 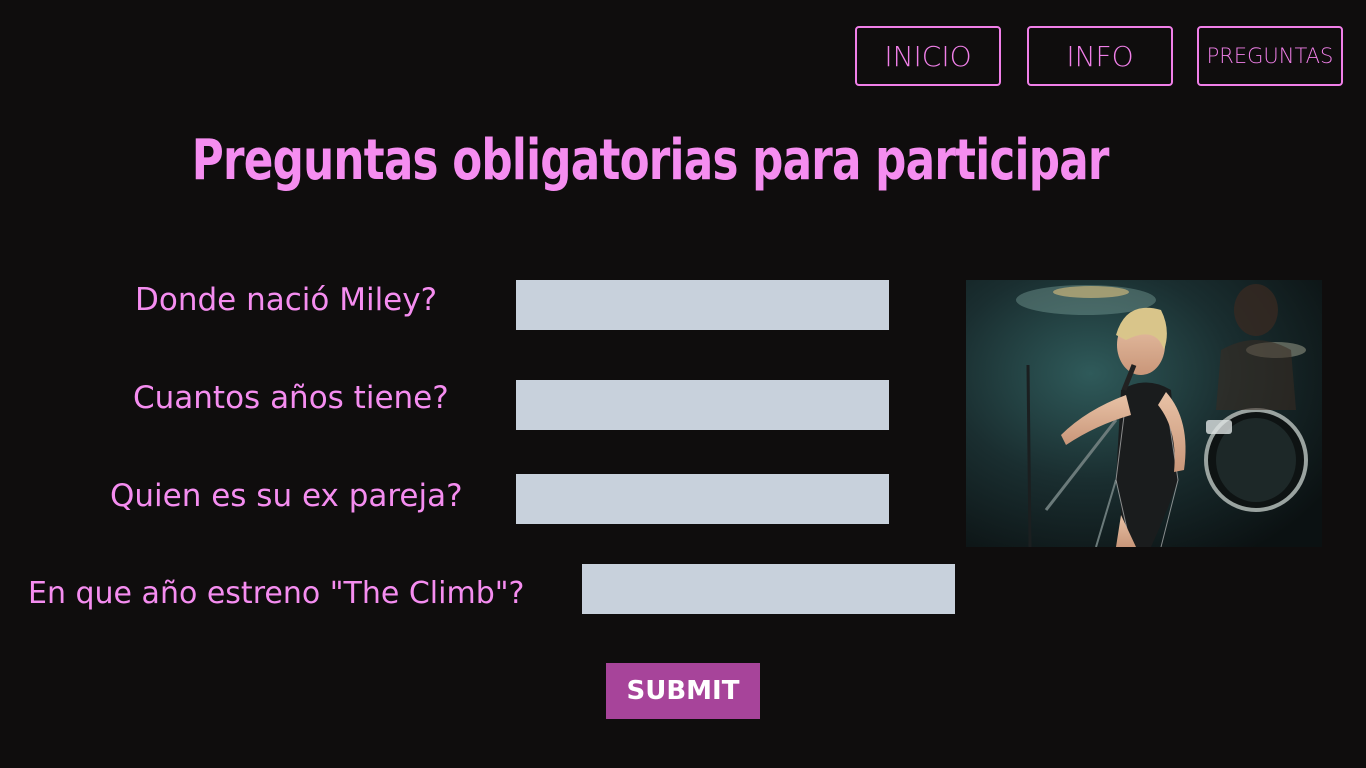 I want to click on question-label-4: En que año estreno "The Climb"?, so click(x=276, y=593).